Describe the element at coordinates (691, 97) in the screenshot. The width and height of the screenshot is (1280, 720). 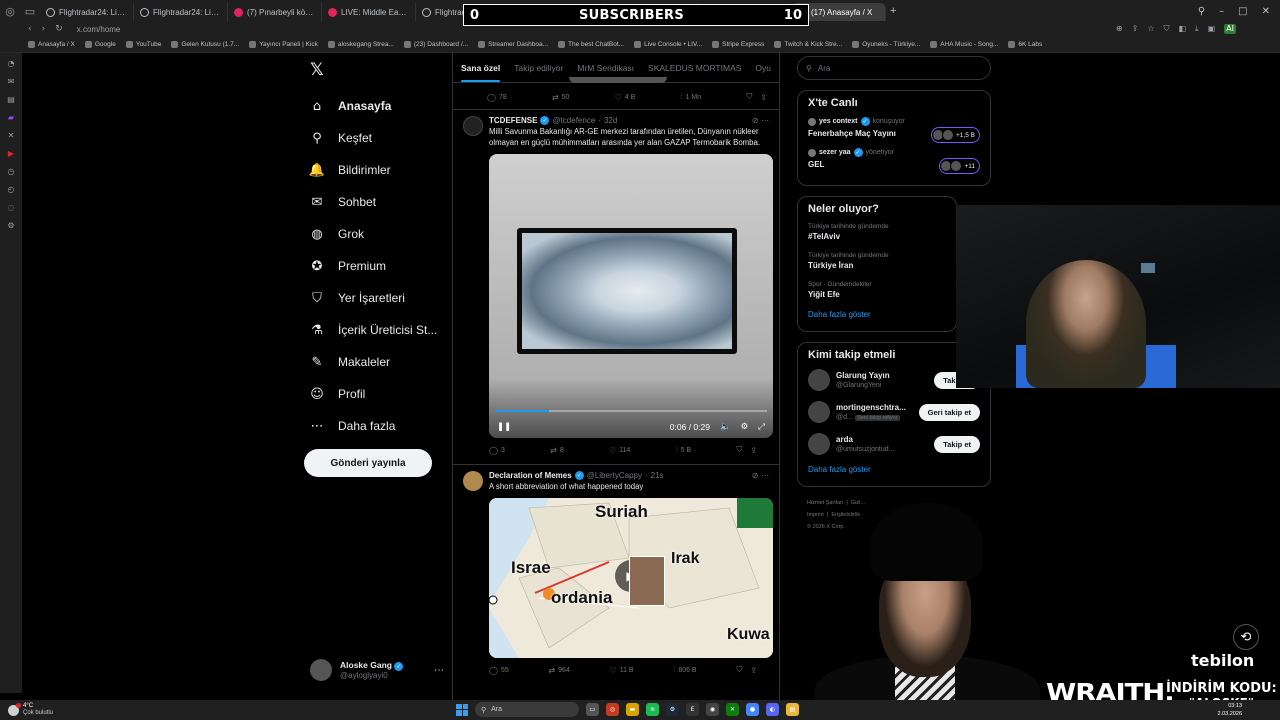
I see `views-button: ⫶ 1 Mn` at that location.